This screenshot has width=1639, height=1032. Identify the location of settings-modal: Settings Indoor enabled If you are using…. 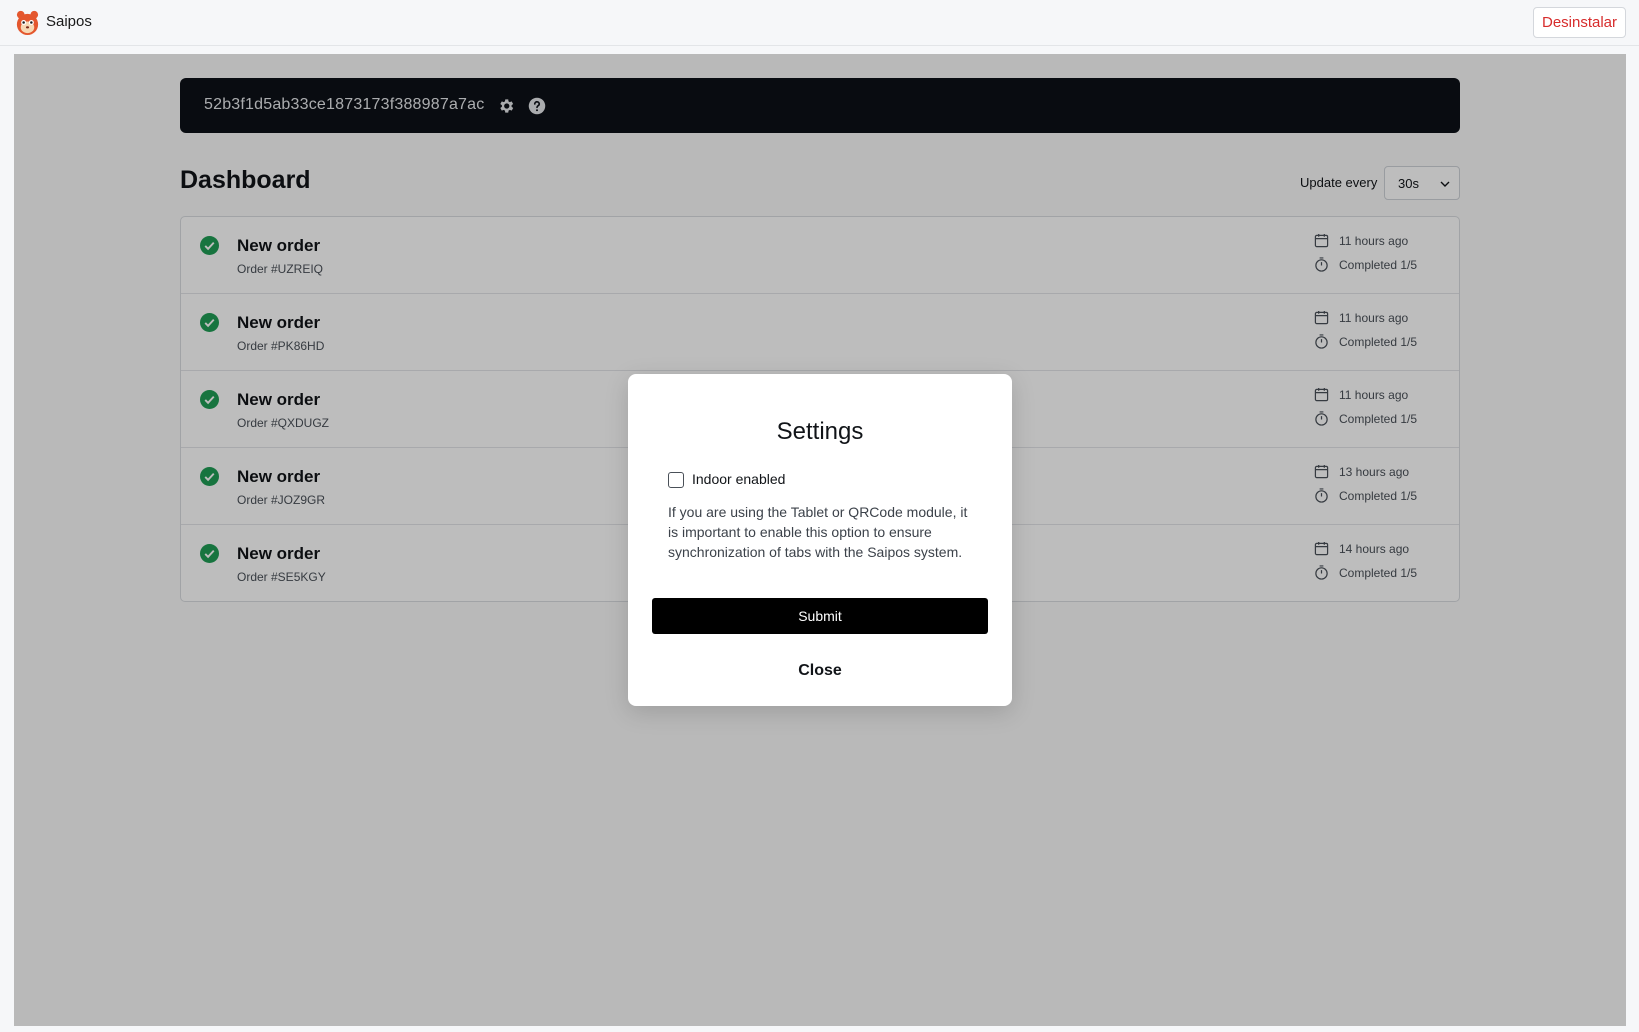
(820, 540).